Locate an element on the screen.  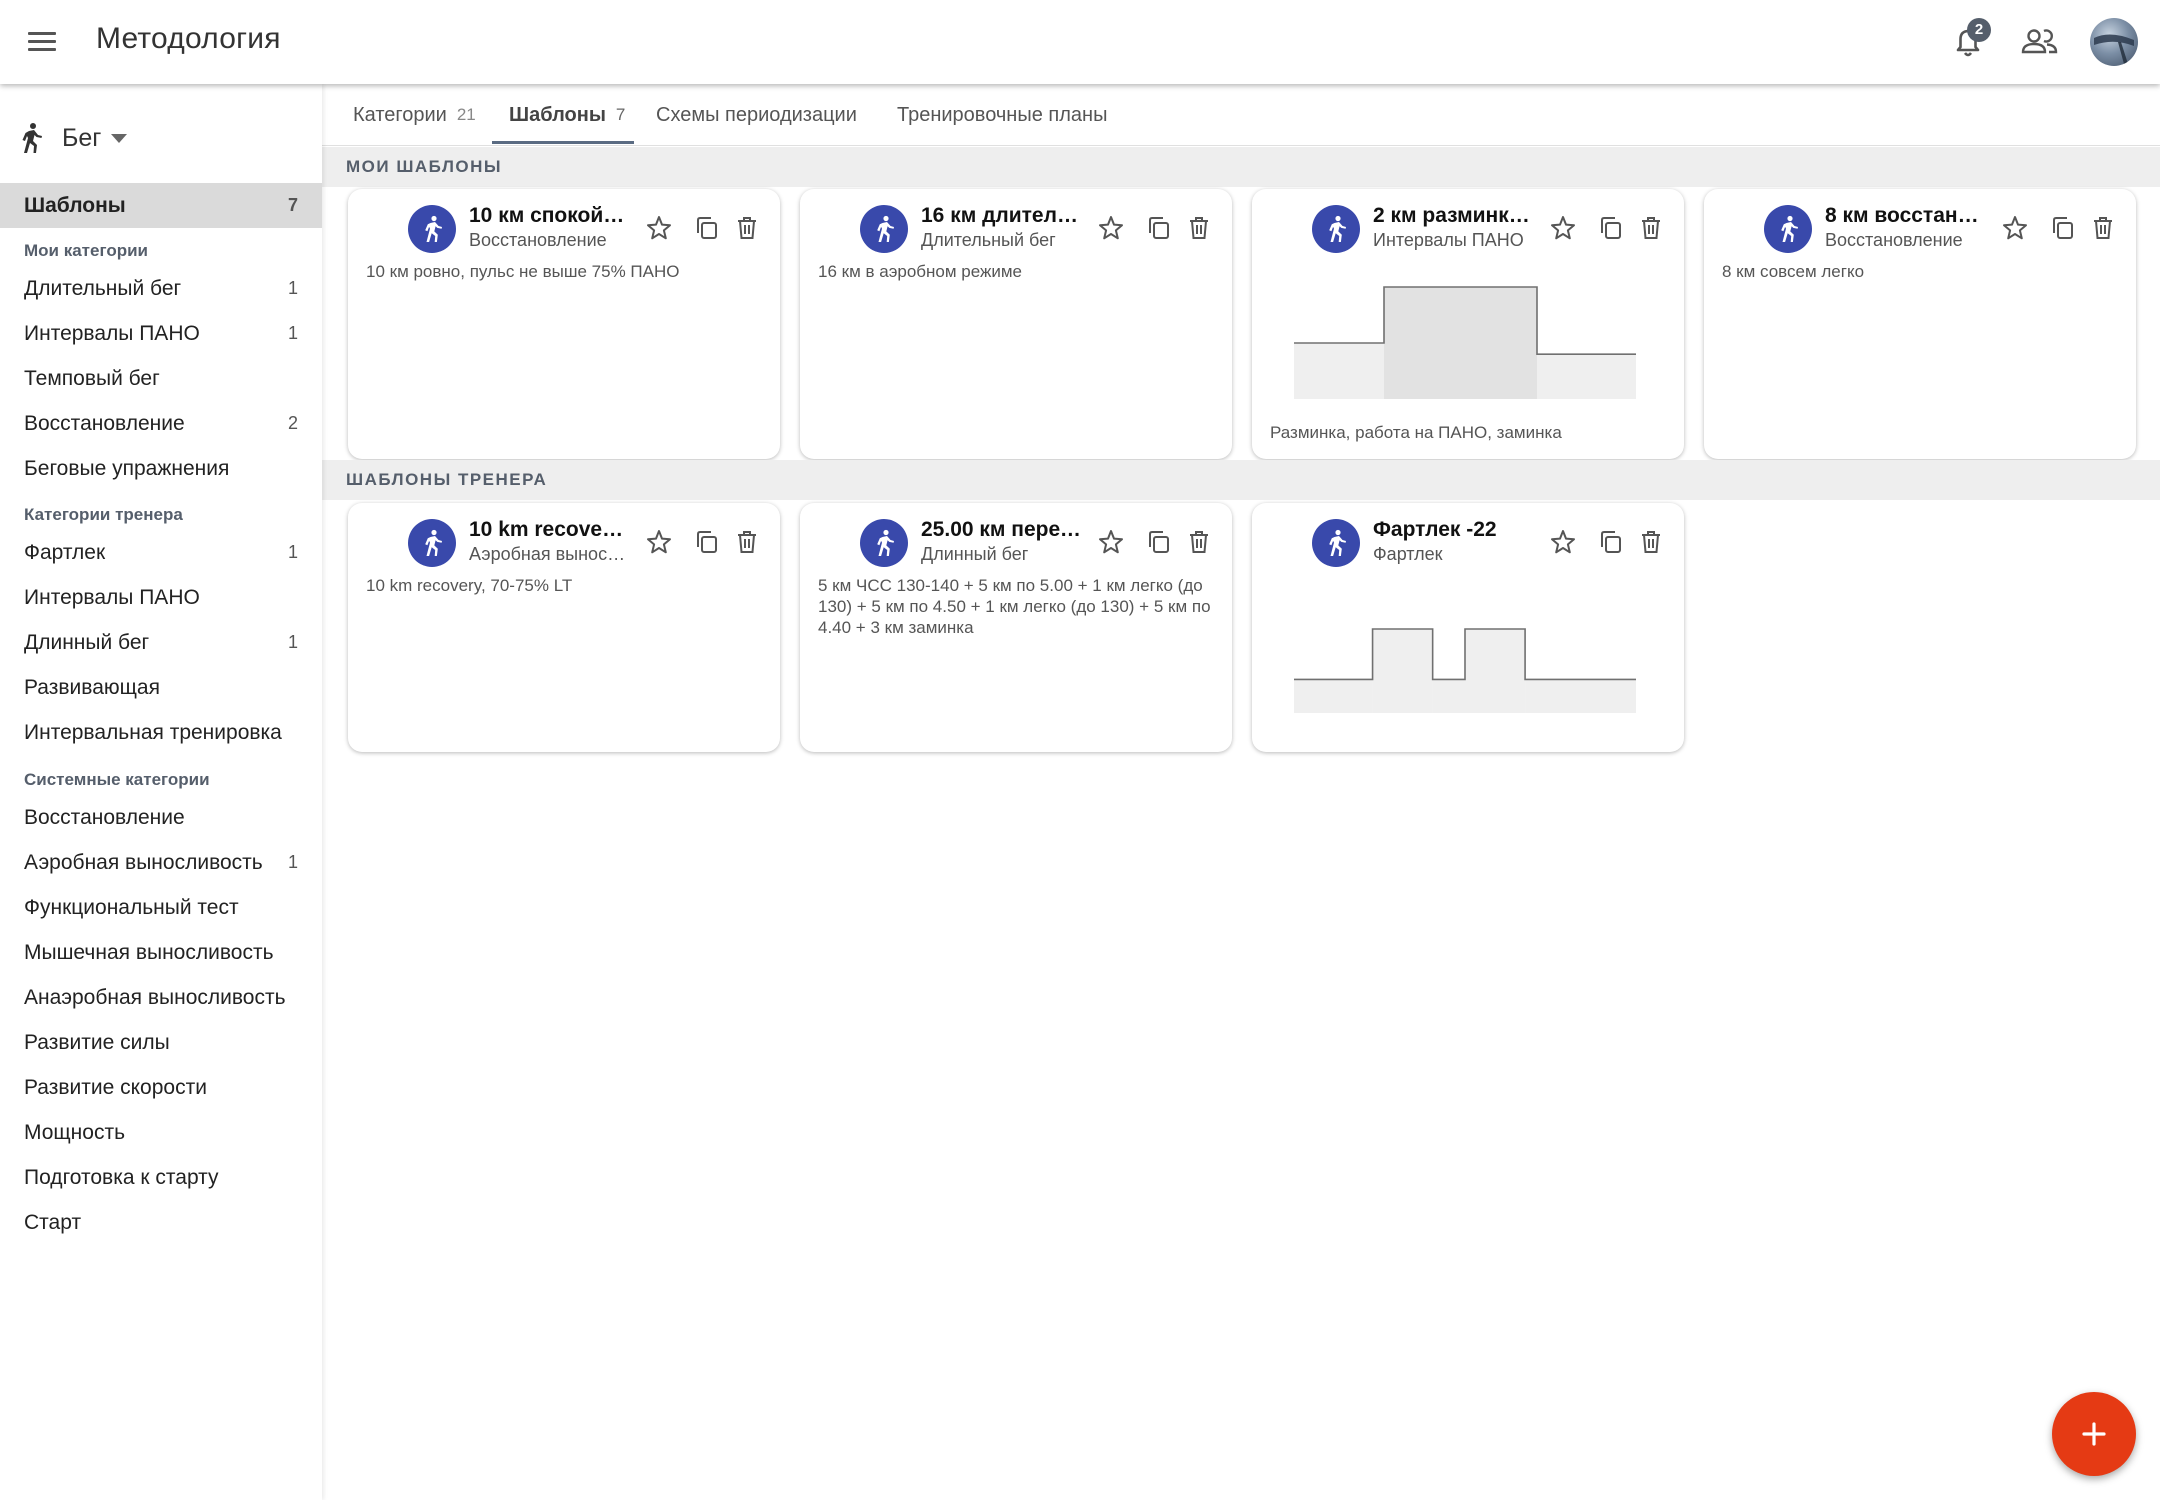
workout-intensity-line is located at coordinates (1465, 654).